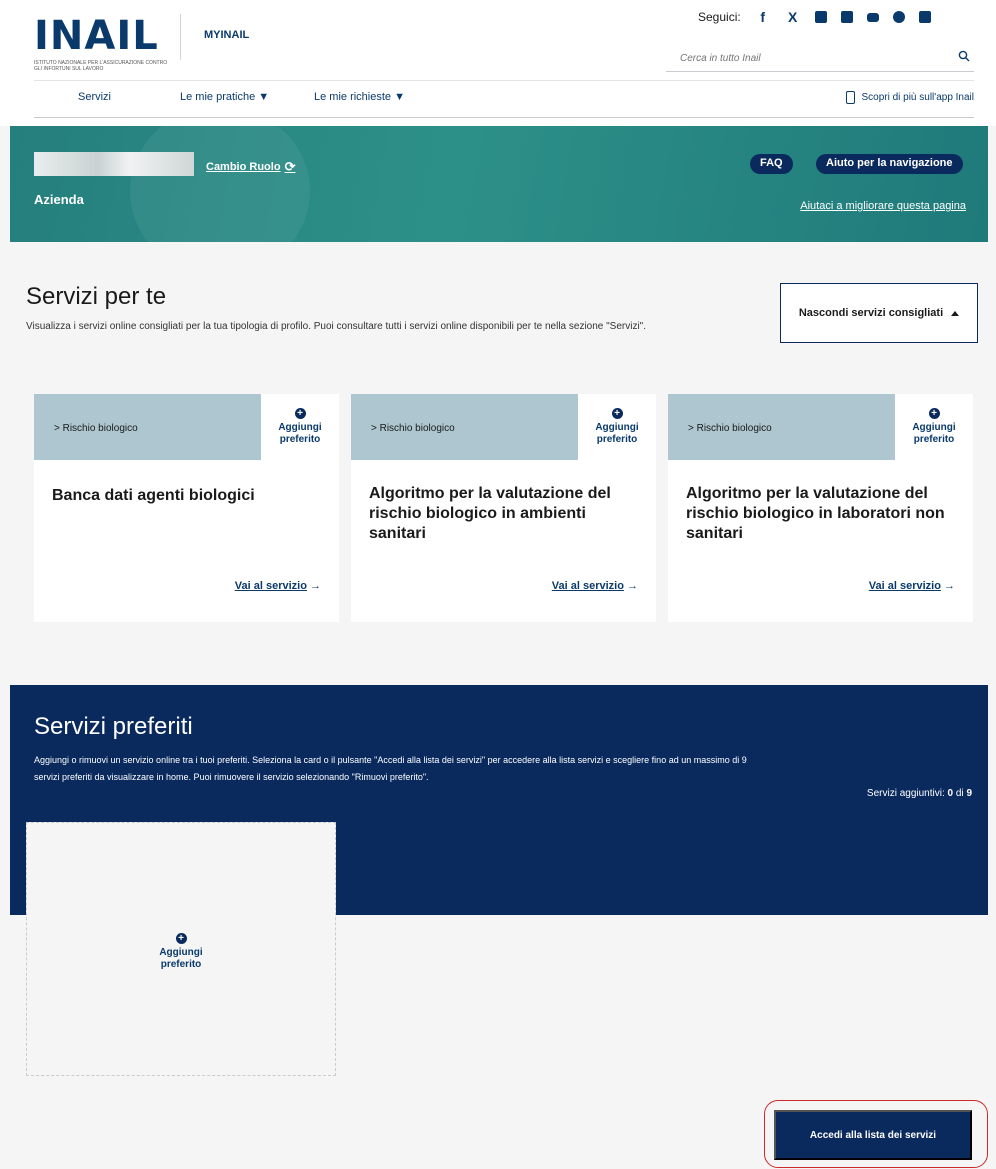  I want to click on improve-page-link: Aiutaci a migliorare questa pagina, so click(883, 206).